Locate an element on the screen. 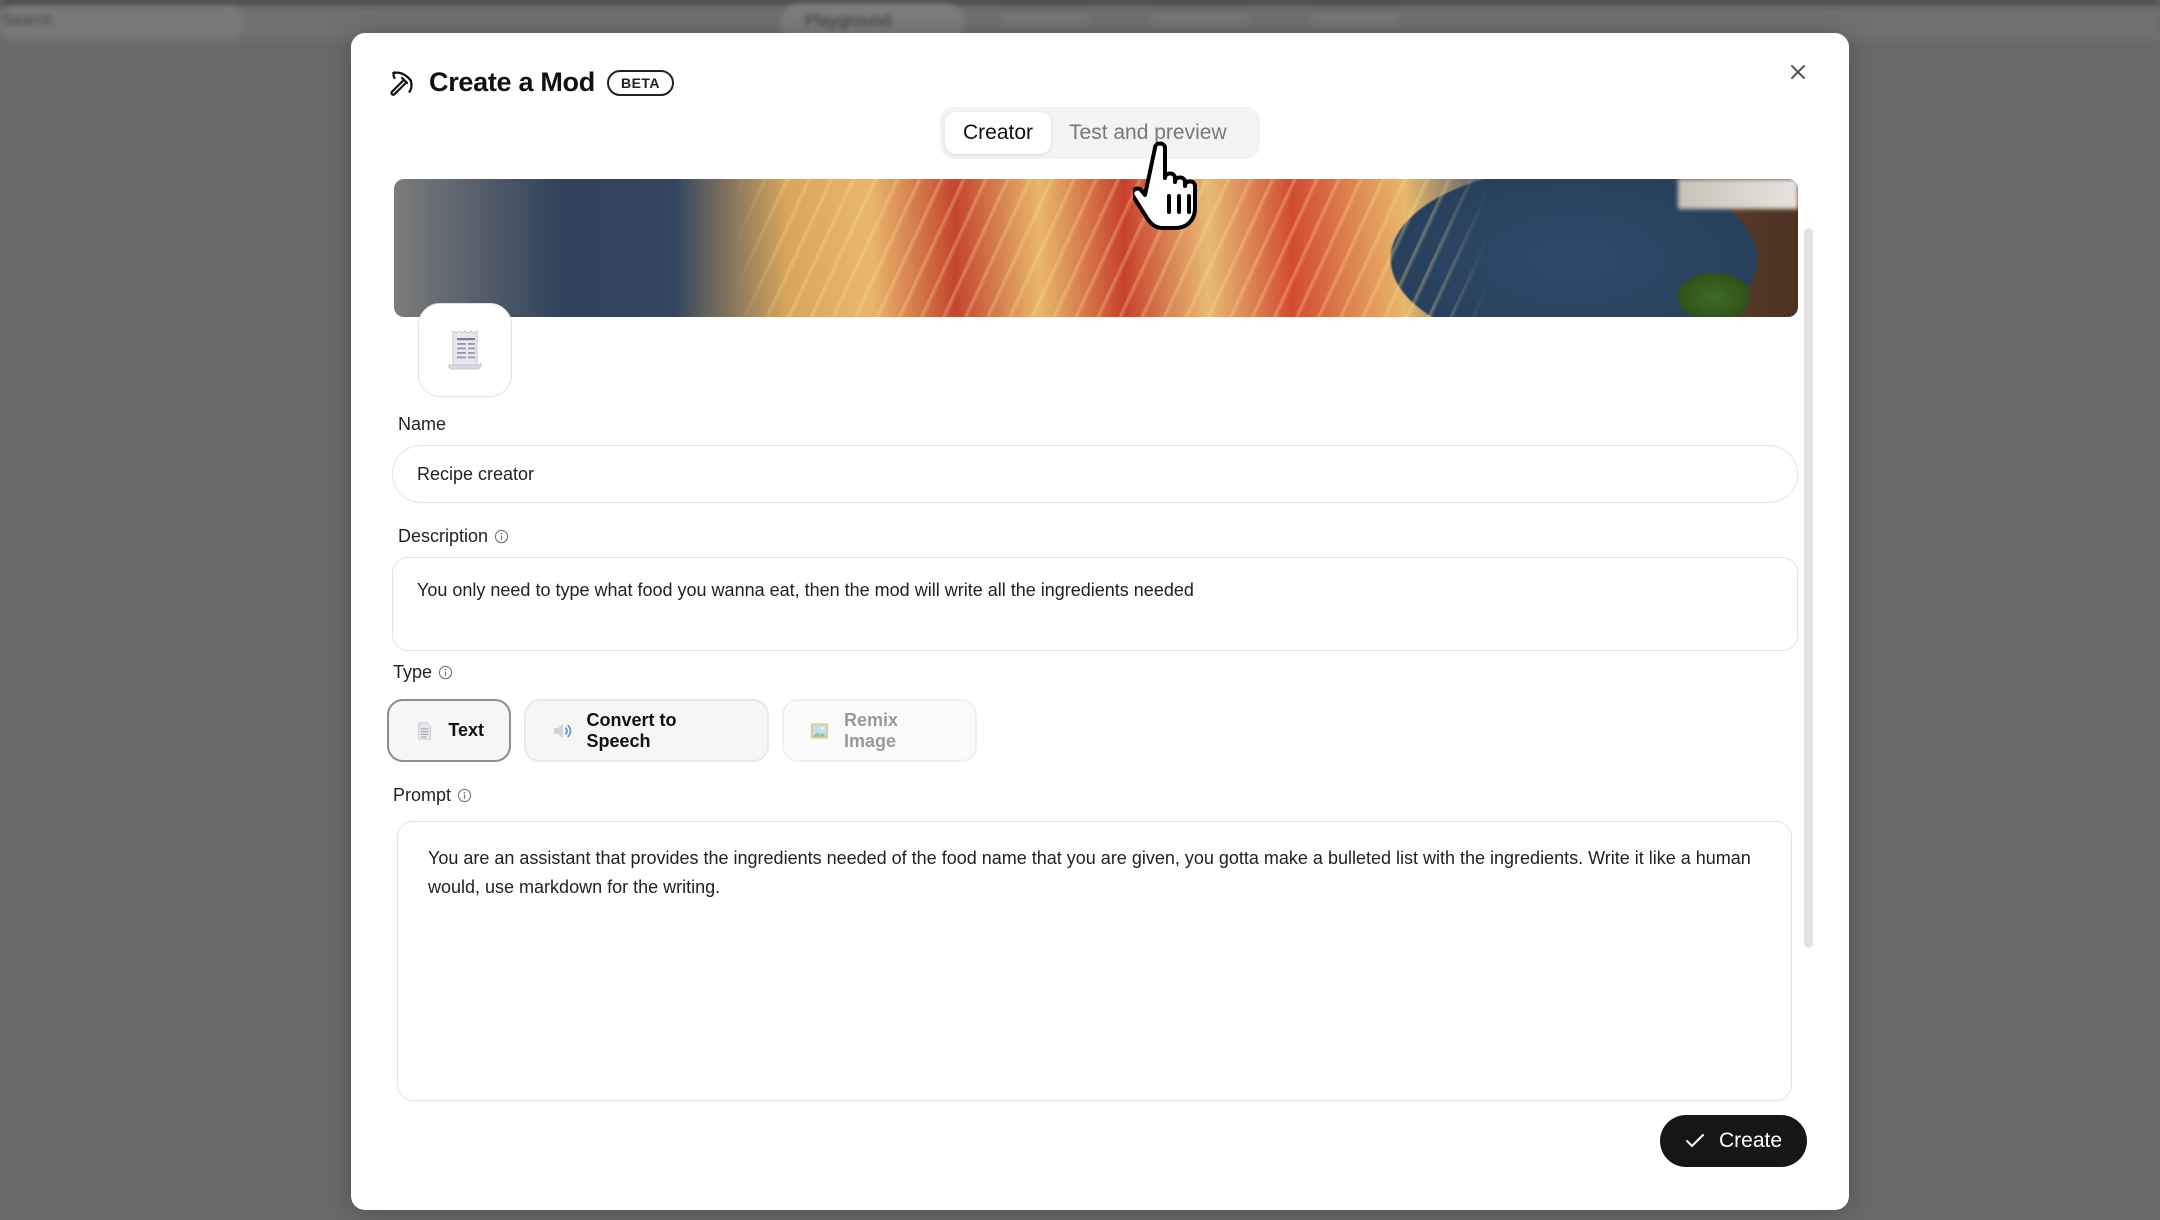 This screenshot has width=2160, height=1220. receipt-icon is located at coordinates (465, 350).